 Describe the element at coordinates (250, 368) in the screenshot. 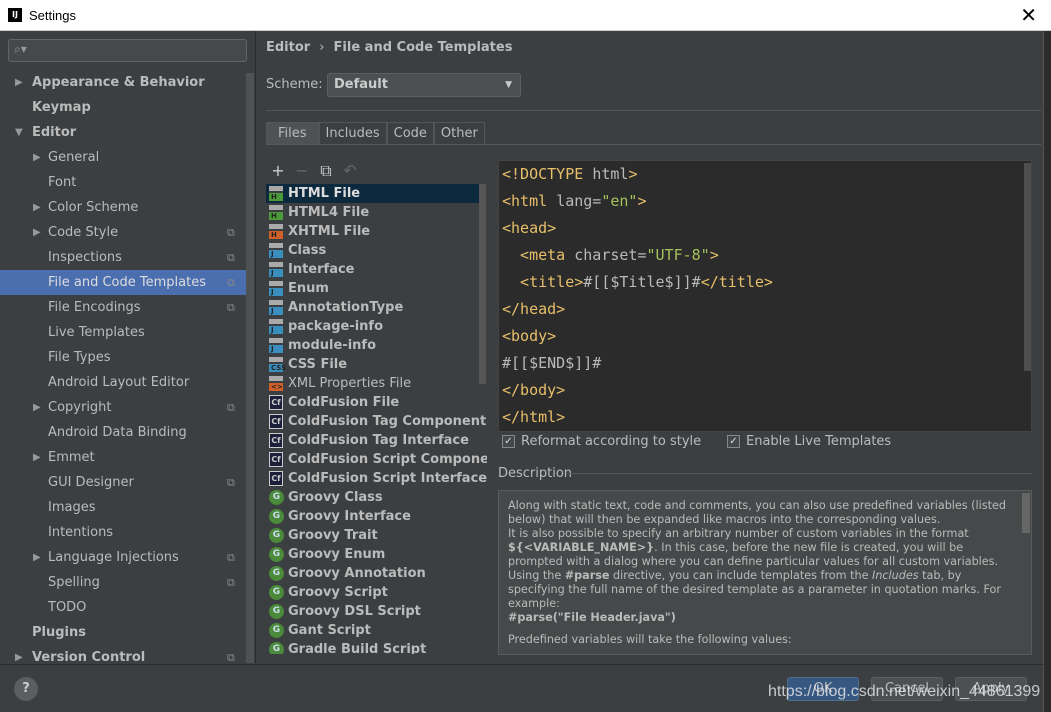

I see `sidebar-scrollbar` at that location.